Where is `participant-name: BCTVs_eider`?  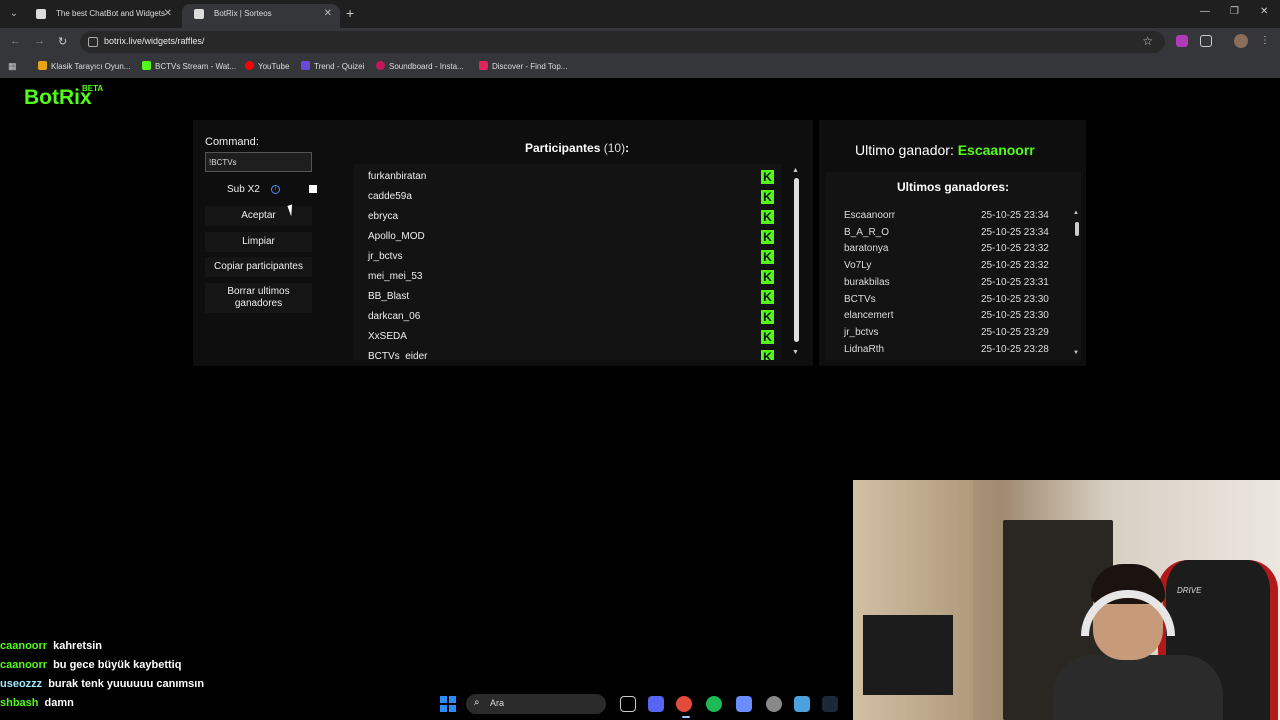 participant-name: BCTVs_eider is located at coordinates (398, 355).